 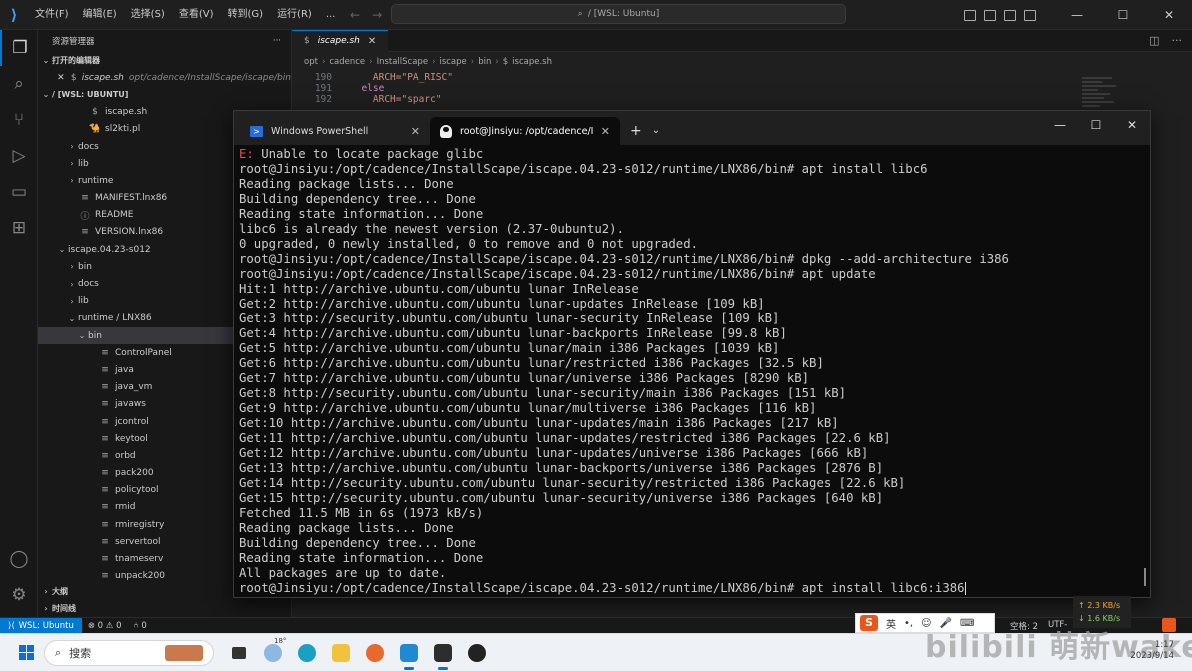 What do you see at coordinates (377, 15) in the screenshot?
I see `forward-arrow-icon: →` at bounding box center [377, 15].